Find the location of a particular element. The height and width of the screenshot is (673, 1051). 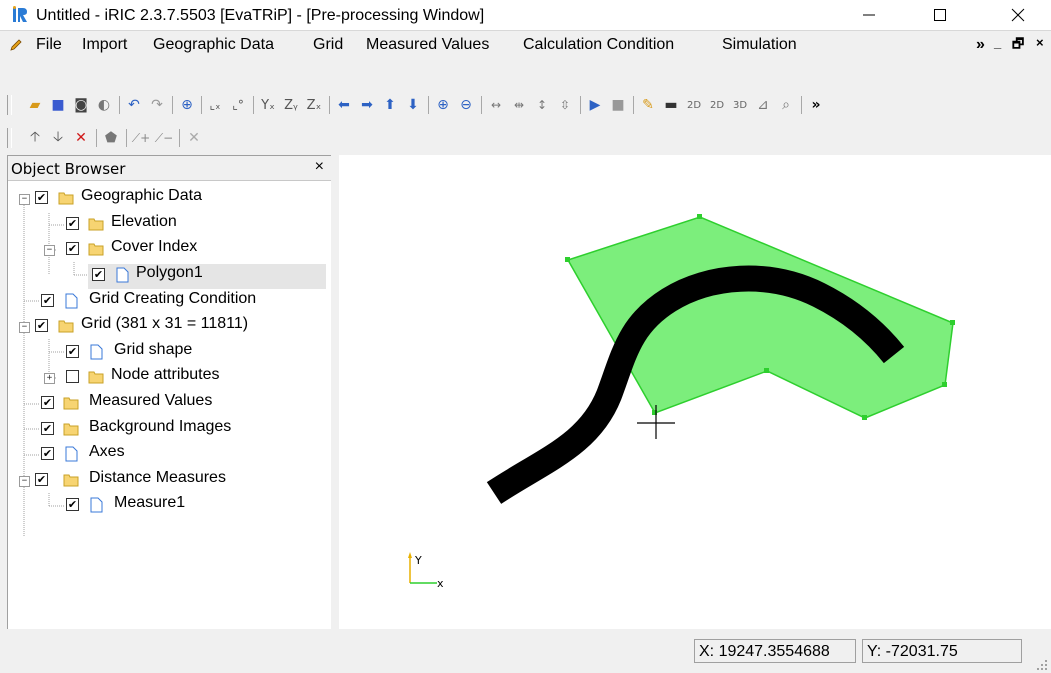

save-icon: ■ is located at coordinates (58, 105).